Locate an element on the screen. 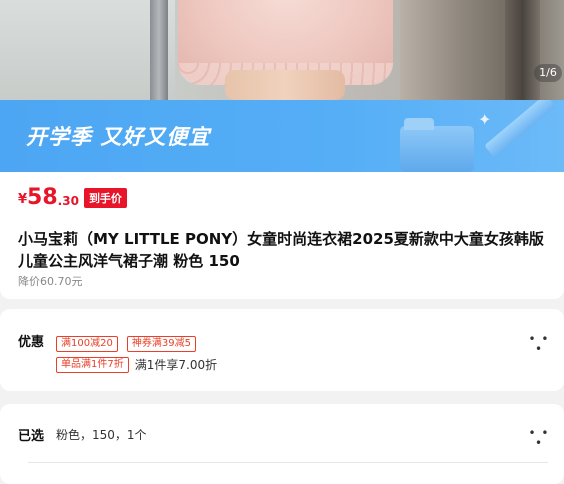 Image resolution: width=564 pixels, height=484 pixels. coupon-list: 满100减20 神券满39减5 is located at coordinates (128, 341).